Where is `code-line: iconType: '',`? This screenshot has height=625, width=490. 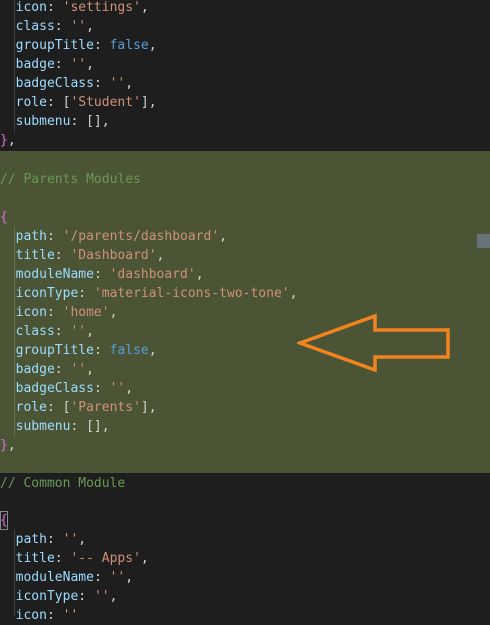
code-line: iconType: '', is located at coordinates (66, 596).